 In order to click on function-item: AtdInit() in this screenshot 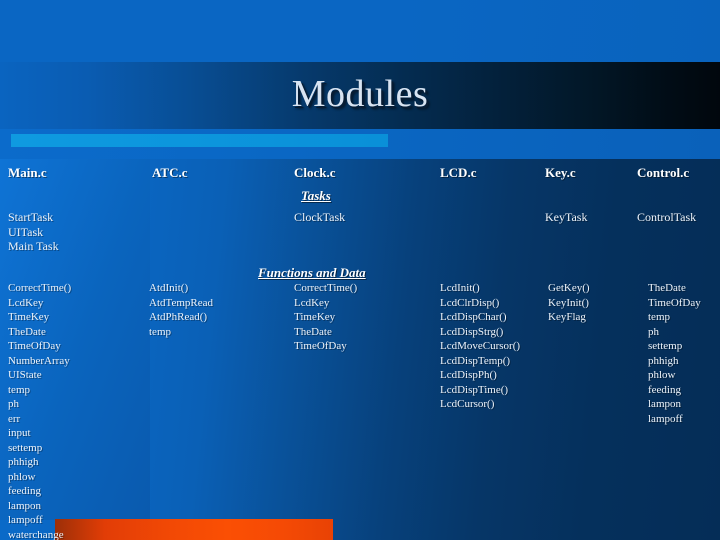, I will do `click(169, 288)`.